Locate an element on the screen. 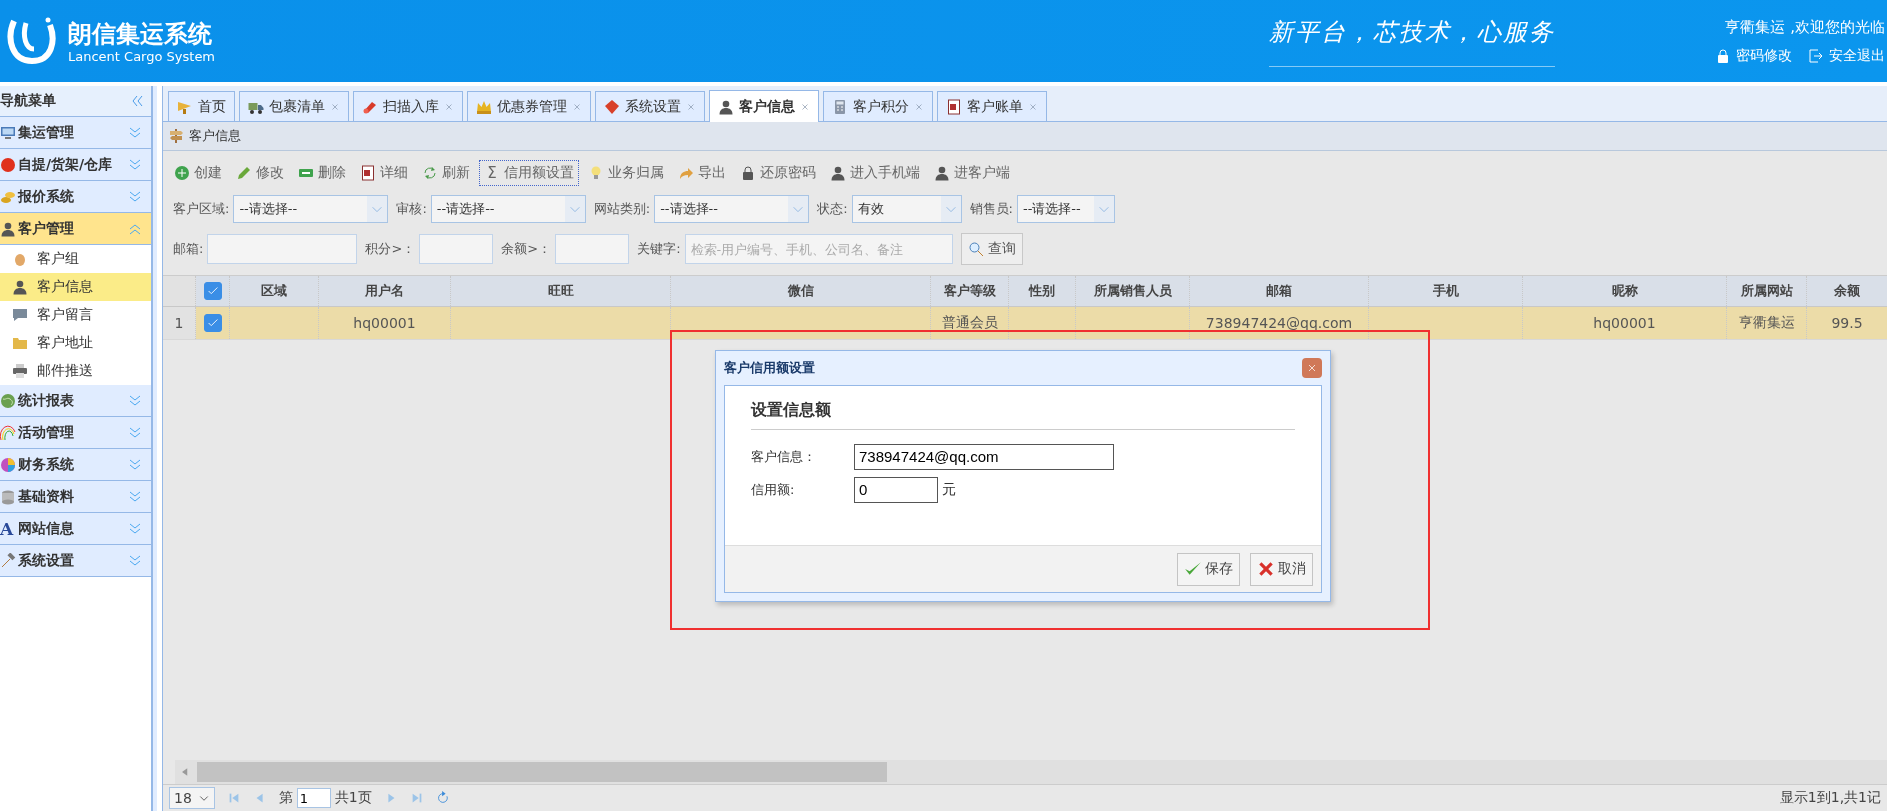  filter-label: 余额>： is located at coordinates (526, 249).